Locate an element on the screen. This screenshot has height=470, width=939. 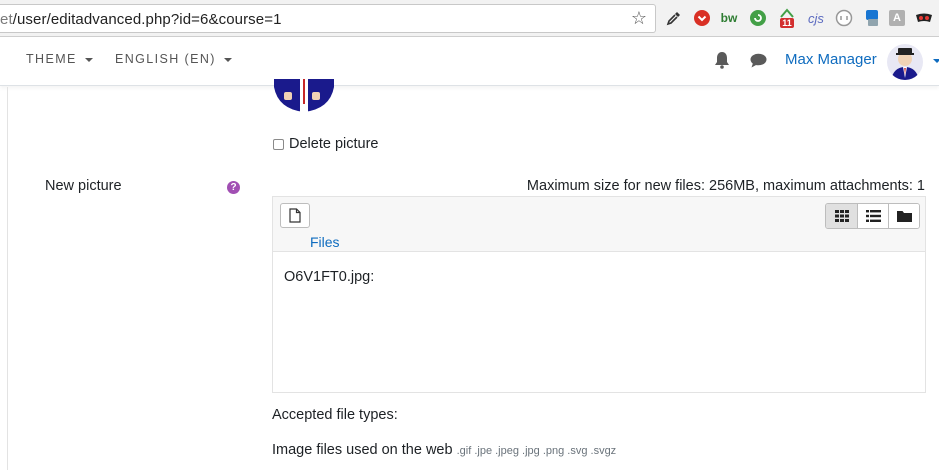
refresh-icon is located at coordinates (758, 18).